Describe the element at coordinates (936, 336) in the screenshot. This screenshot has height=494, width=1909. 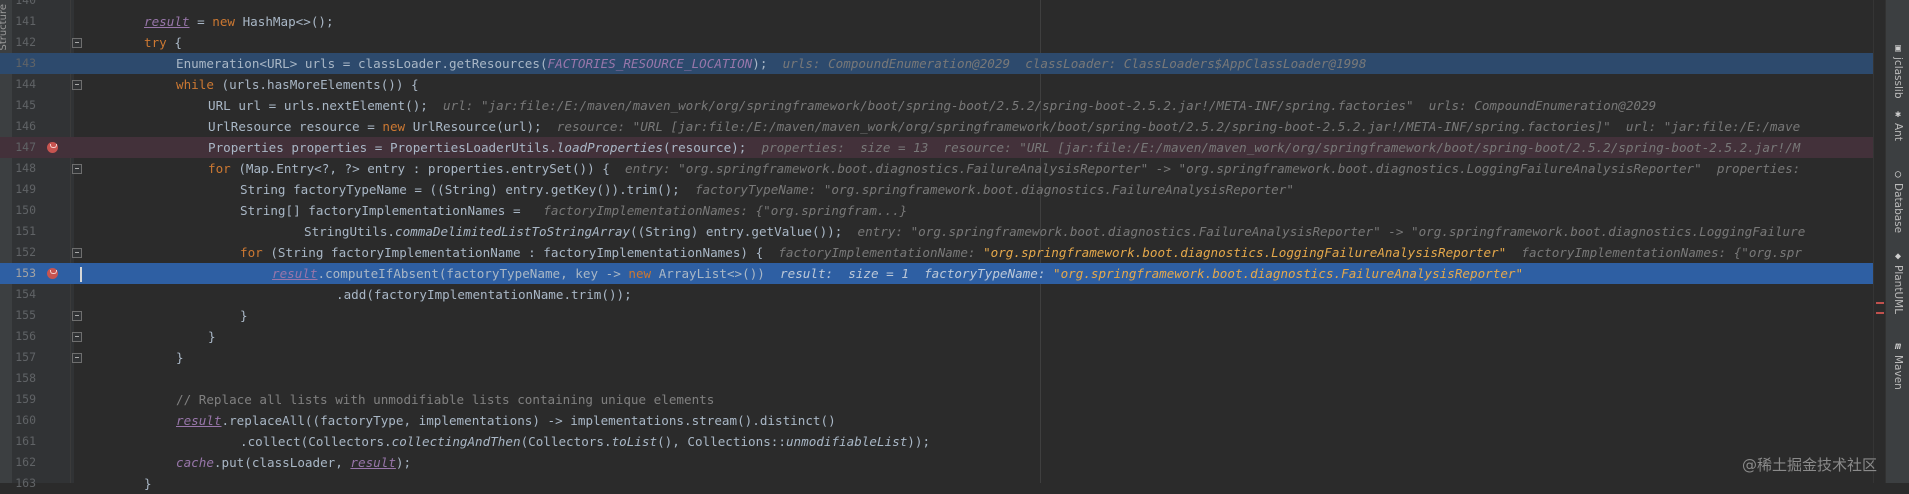
I see `code-line: 156 }` at that location.